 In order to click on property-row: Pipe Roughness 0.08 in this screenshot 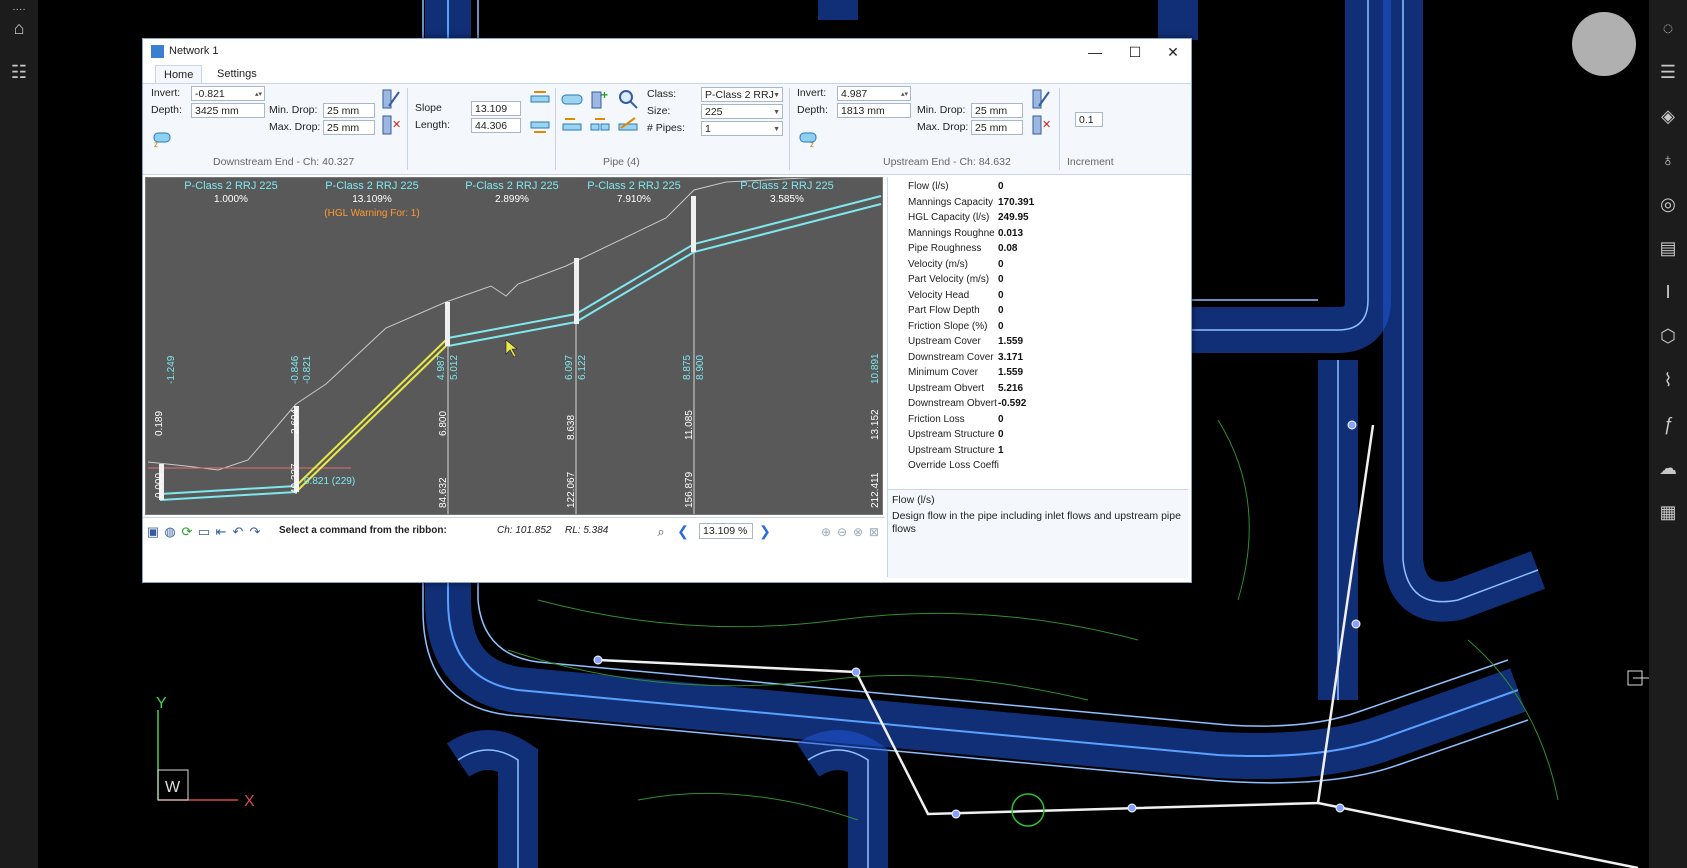, I will do `click(1038, 249)`.